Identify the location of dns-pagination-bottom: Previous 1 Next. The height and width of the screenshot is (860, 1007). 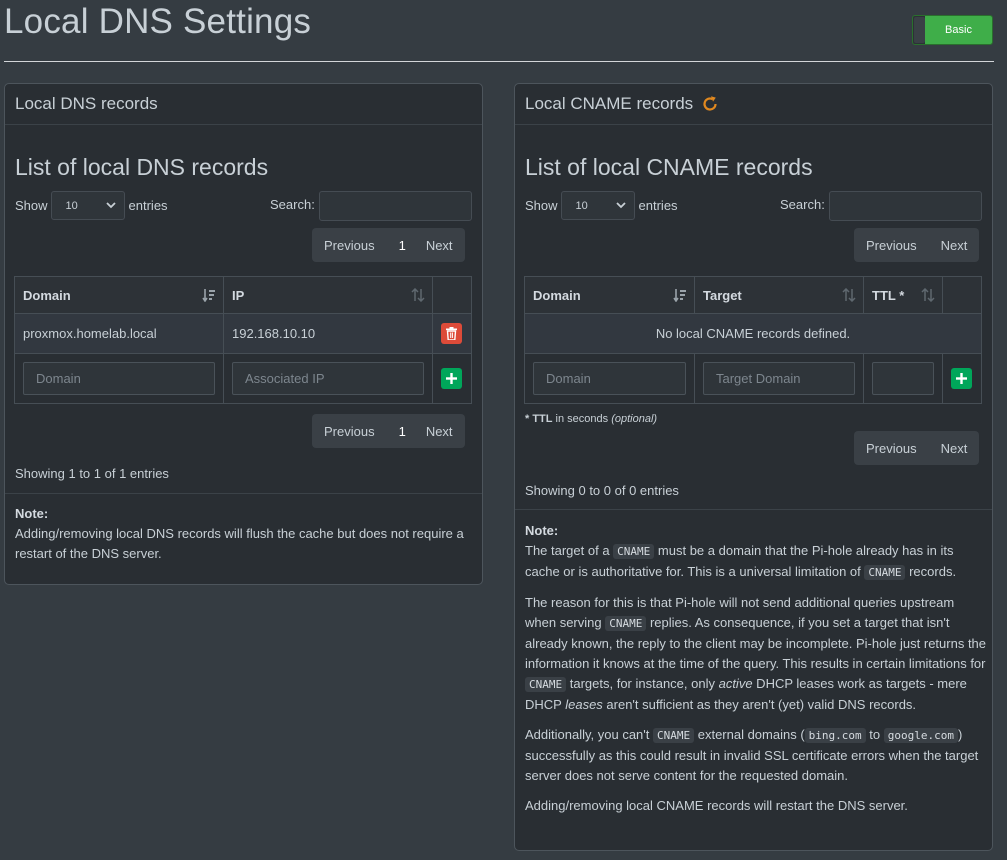
(388, 431).